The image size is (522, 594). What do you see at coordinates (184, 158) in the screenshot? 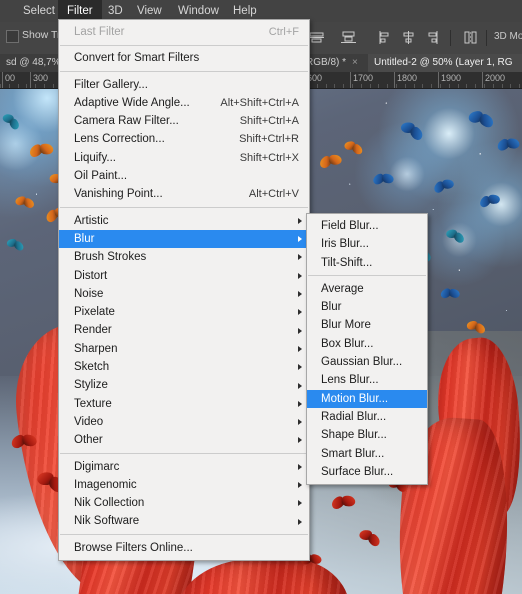
I see `filter-menu-item-liquify: Liquify... Shift+Ctrl+X` at bounding box center [184, 158].